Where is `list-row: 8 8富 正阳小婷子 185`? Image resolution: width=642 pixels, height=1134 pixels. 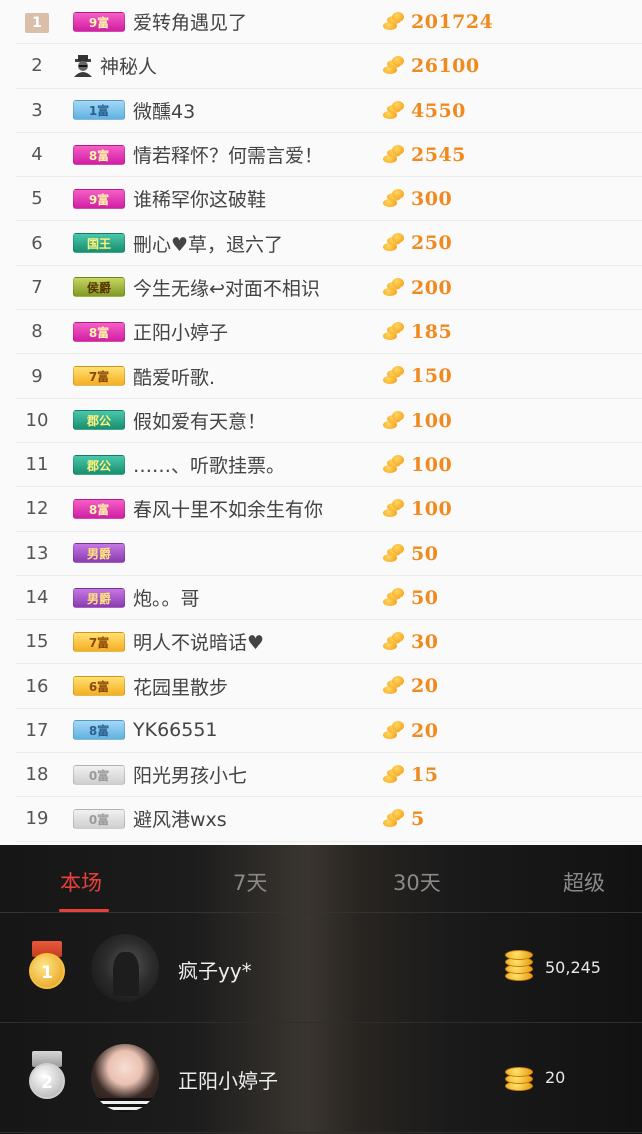 list-row: 8 8富 正阳小婷子 185 is located at coordinates (329, 332).